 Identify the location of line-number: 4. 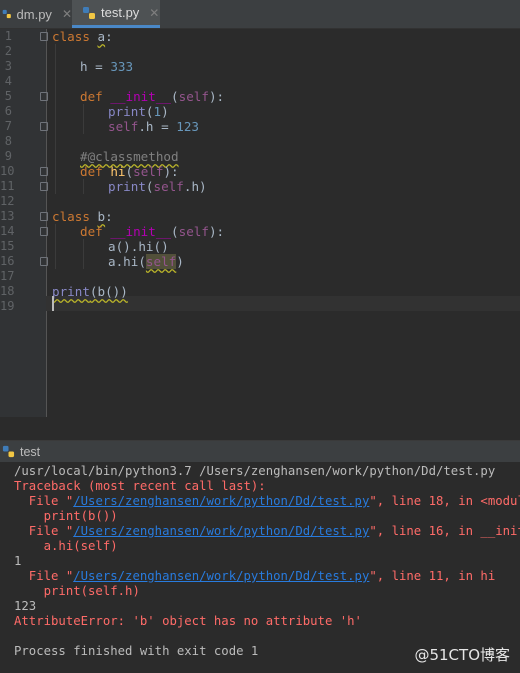
(8, 81).